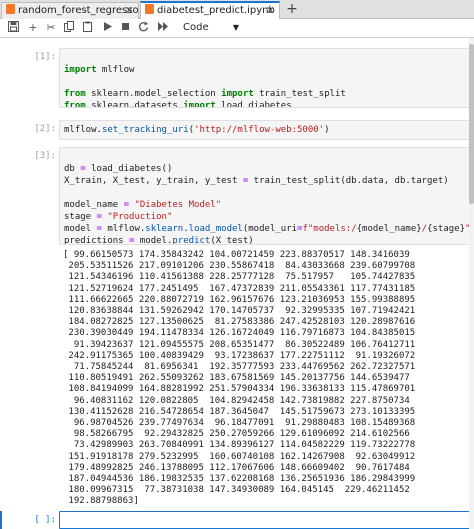  Describe the element at coordinates (45, 156) in the screenshot. I see `cell-prompt: [3]:` at that location.